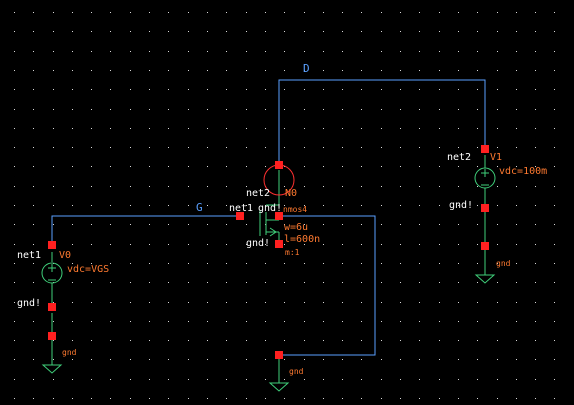 This screenshot has height=405, width=574. I want to click on transistor-model-label: nmos4, so click(295, 209).